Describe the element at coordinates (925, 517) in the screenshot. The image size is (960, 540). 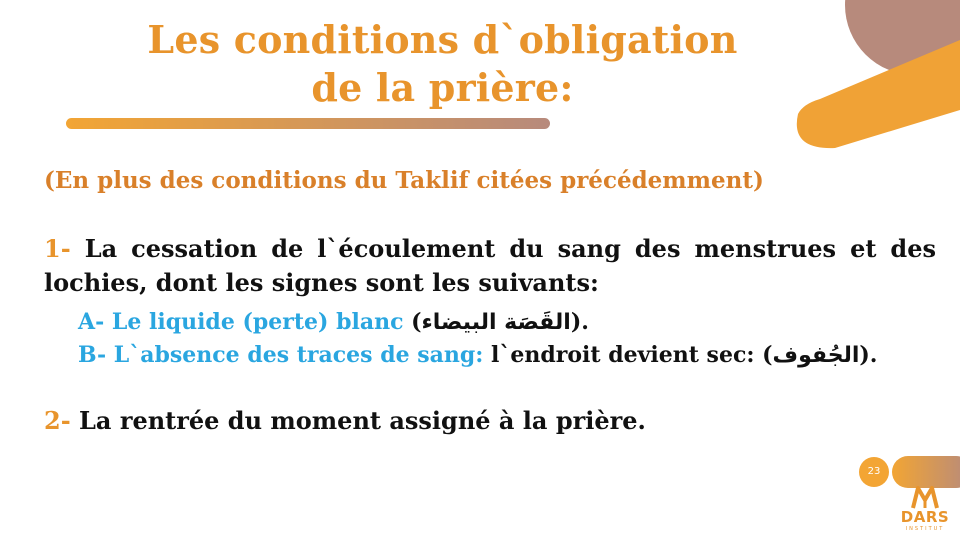
I see `logo-text: DARS` at that location.